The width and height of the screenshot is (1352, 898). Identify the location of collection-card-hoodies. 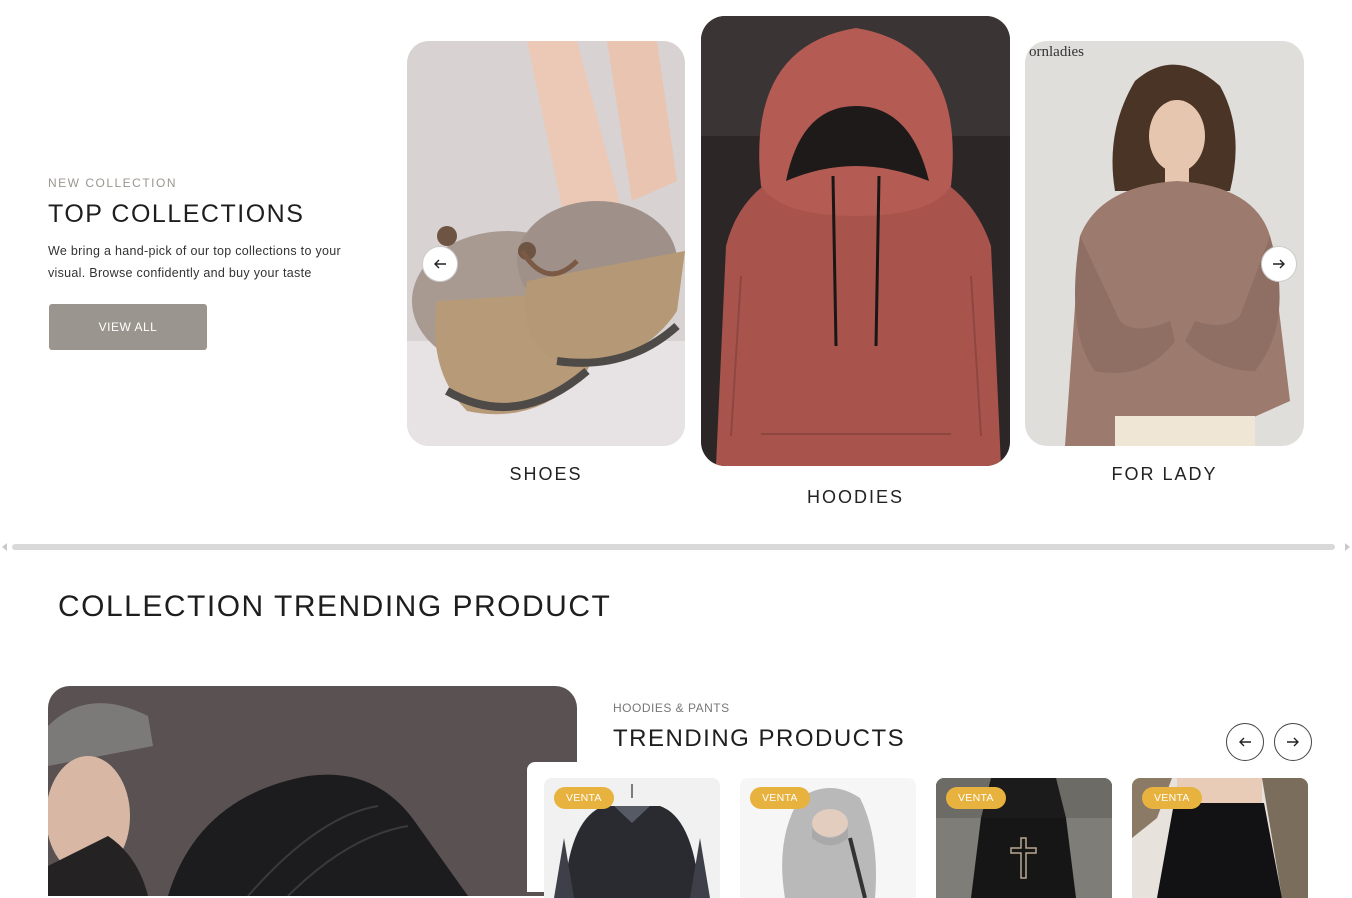
(855, 241).